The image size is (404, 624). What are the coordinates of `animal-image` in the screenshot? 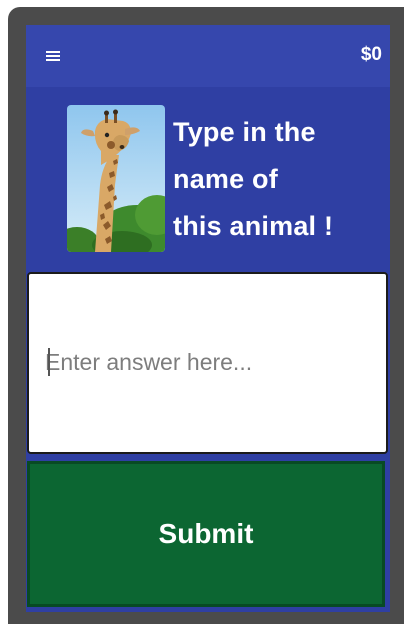 It's located at (116, 178).